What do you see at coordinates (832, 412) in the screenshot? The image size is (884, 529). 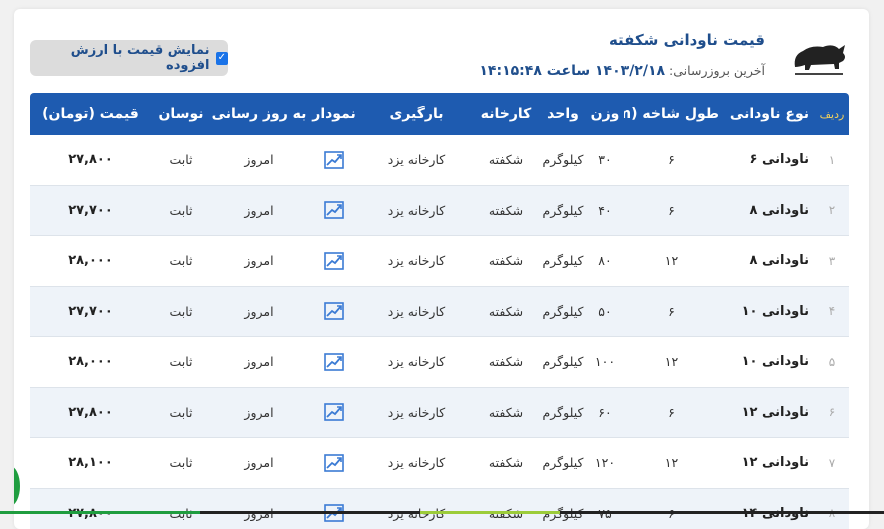 I see `cell-idx: ۶` at bounding box center [832, 412].